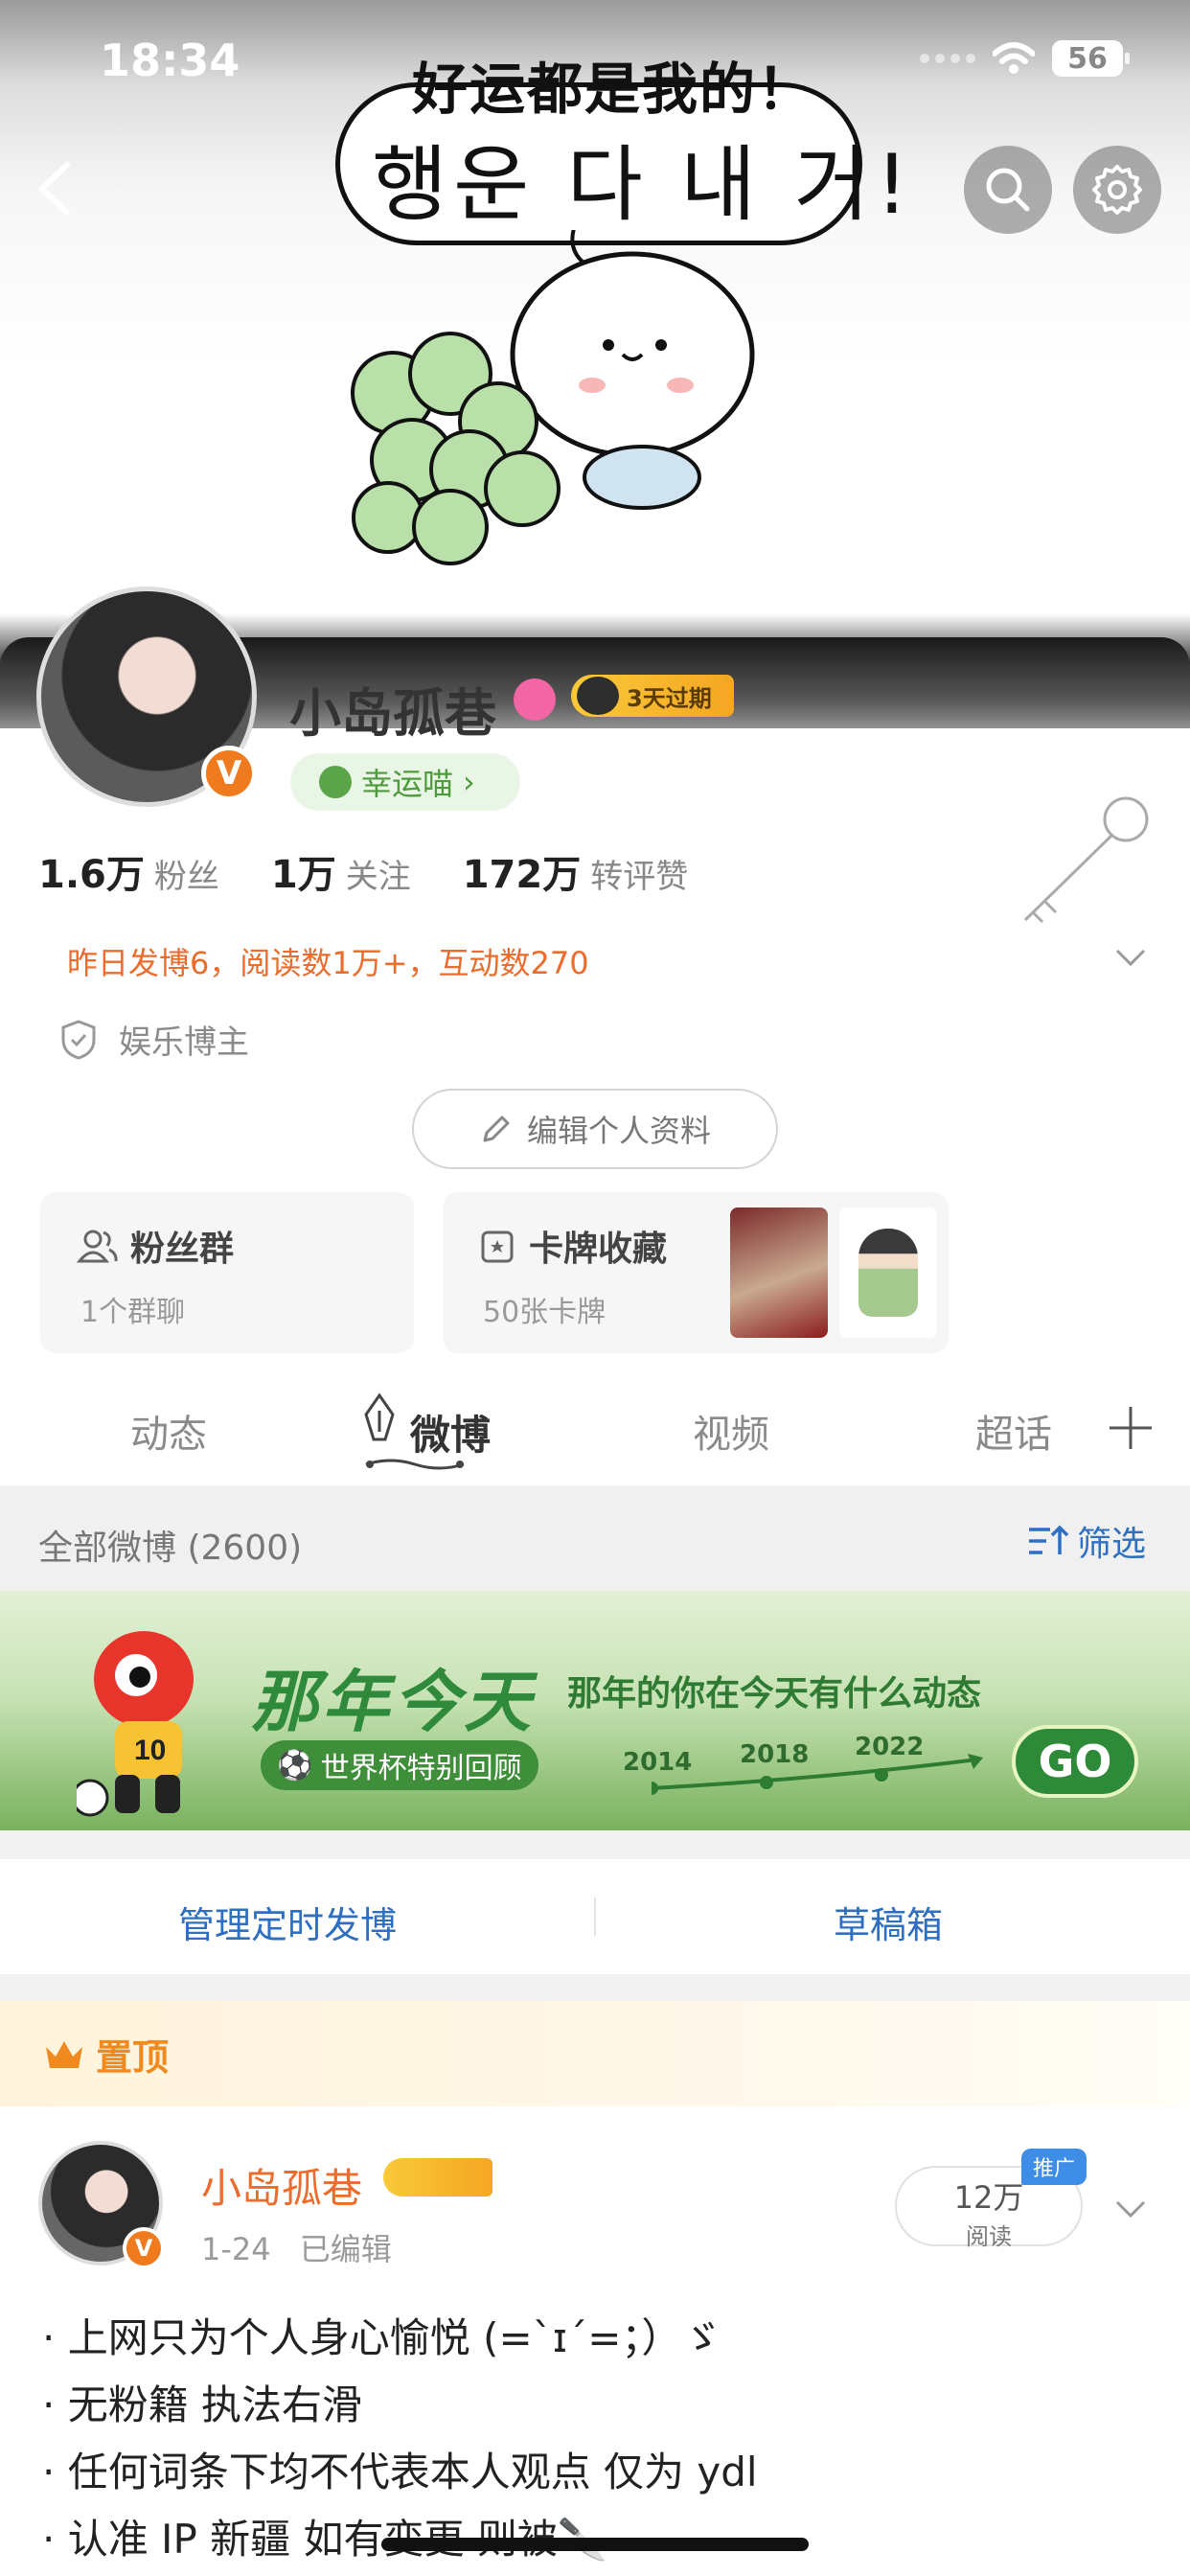 The height and width of the screenshot is (2576, 1190). Describe the element at coordinates (171, 1548) in the screenshot. I see `all-posts-title: 全部微博 (2600)` at that location.